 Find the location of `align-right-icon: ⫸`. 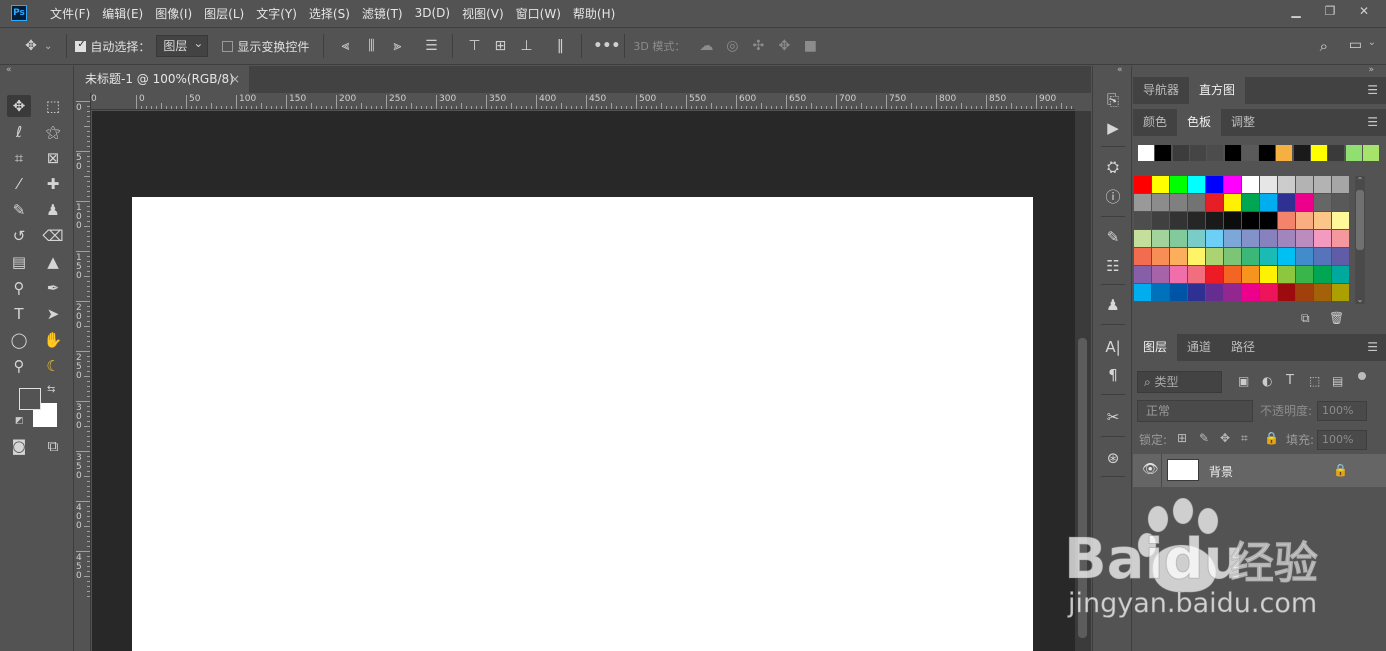

align-right-icon: ⫸ is located at coordinates (397, 46).